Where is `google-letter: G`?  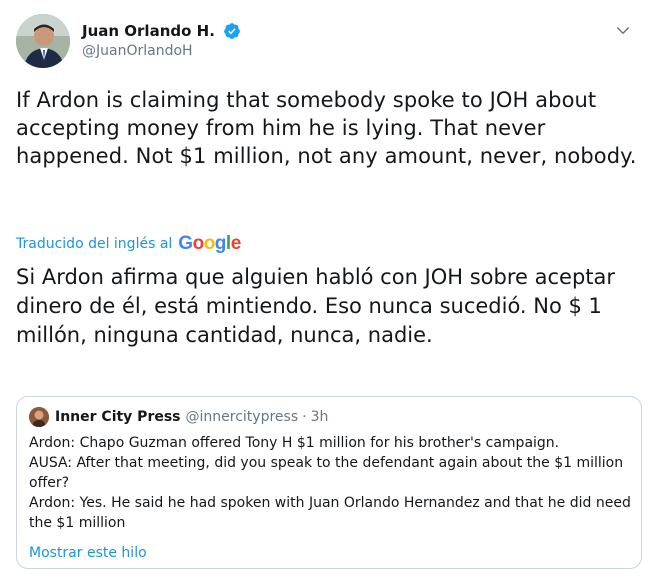 google-letter: G is located at coordinates (185, 243).